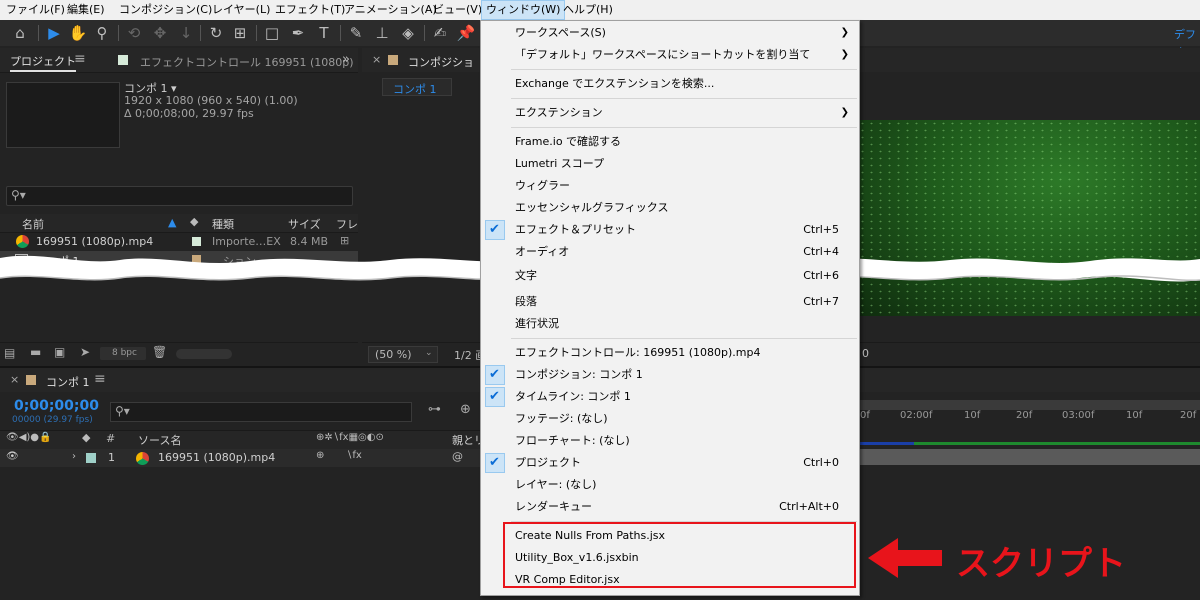 The height and width of the screenshot is (600, 1200). Describe the element at coordinates (204, 354) in the screenshot. I see `thumbnail-slider` at that location.